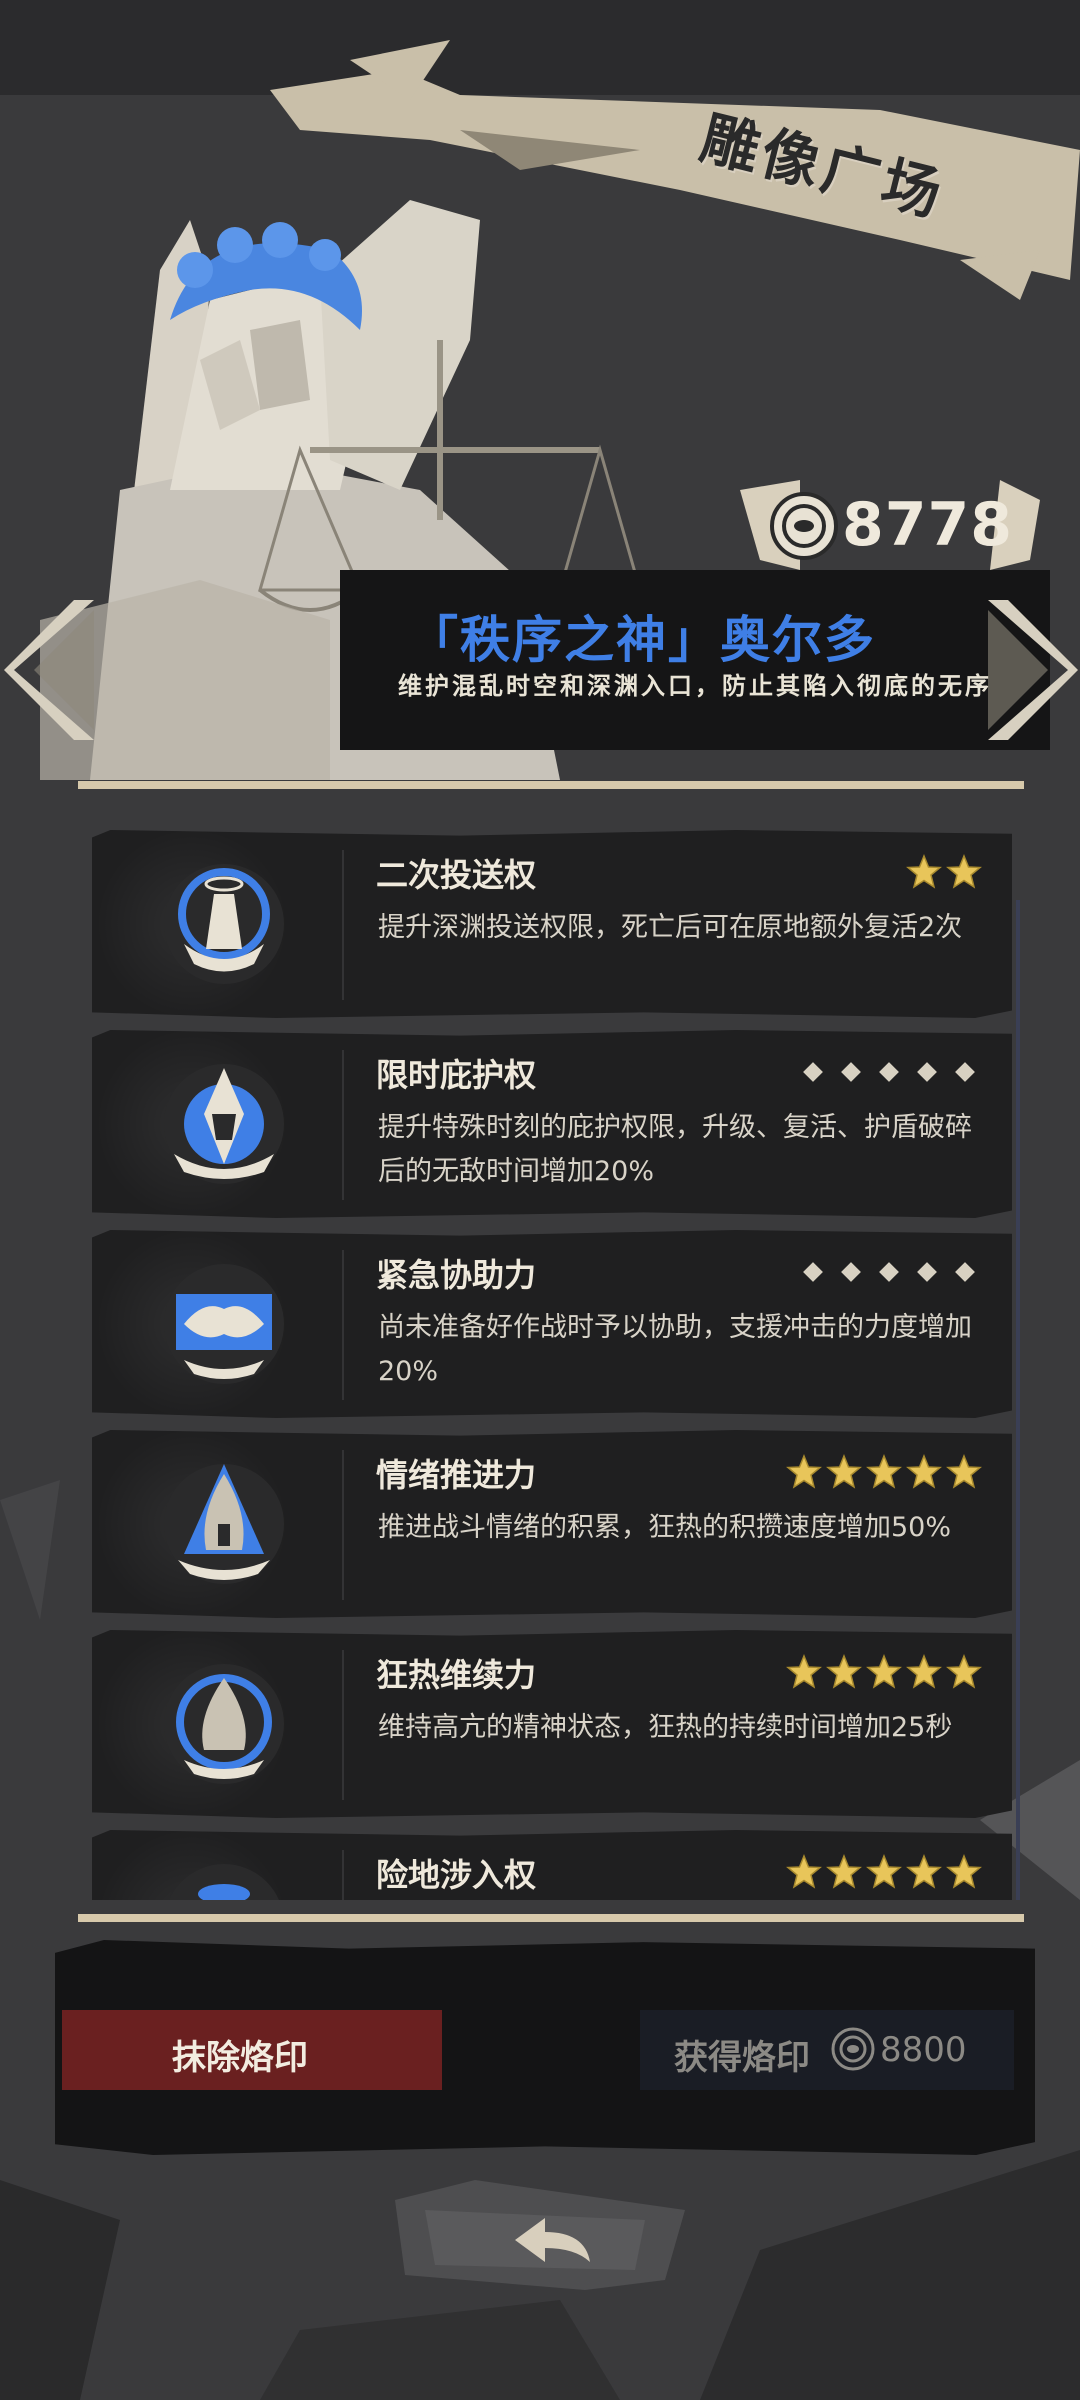 This screenshot has width=1080, height=2400. What do you see at coordinates (456, 875) in the screenshot?
I see `ability-name: 二次投送权` at bounding box center [456, 875].